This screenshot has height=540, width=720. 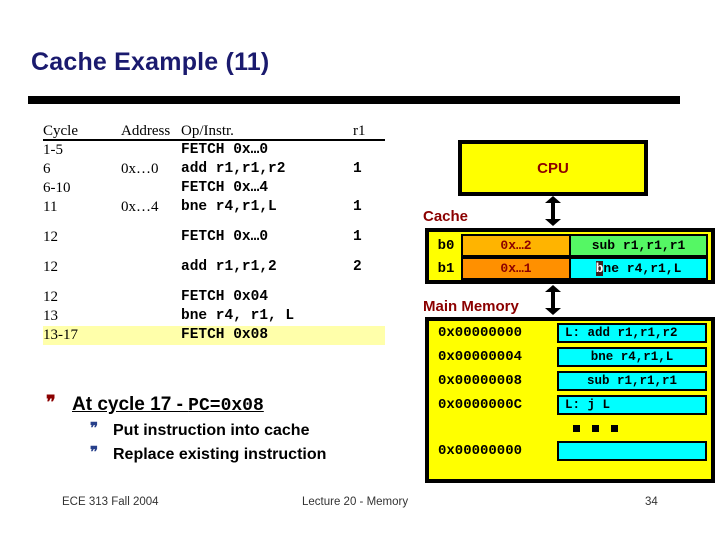 I want to click on table-row: 12 FETCH 0x…0 1, so click(x=214, y=237).